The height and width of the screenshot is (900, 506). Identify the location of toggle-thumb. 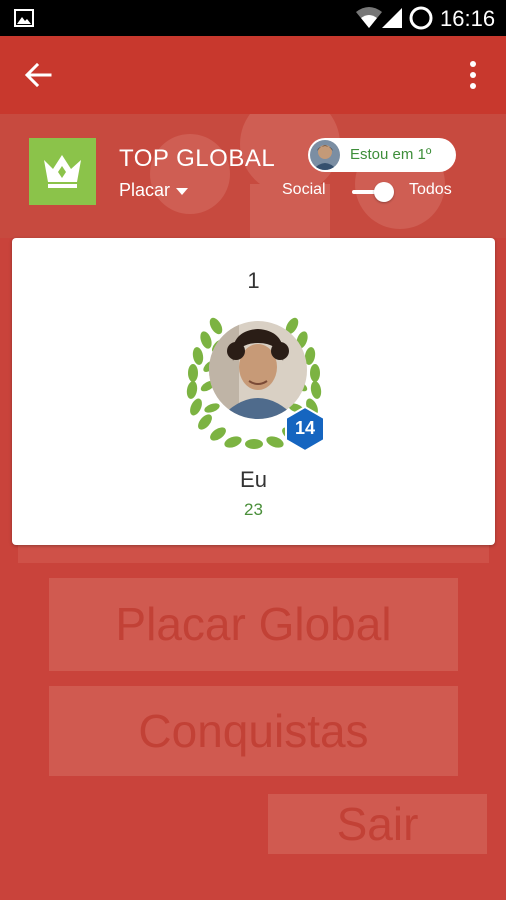
(384, 192).